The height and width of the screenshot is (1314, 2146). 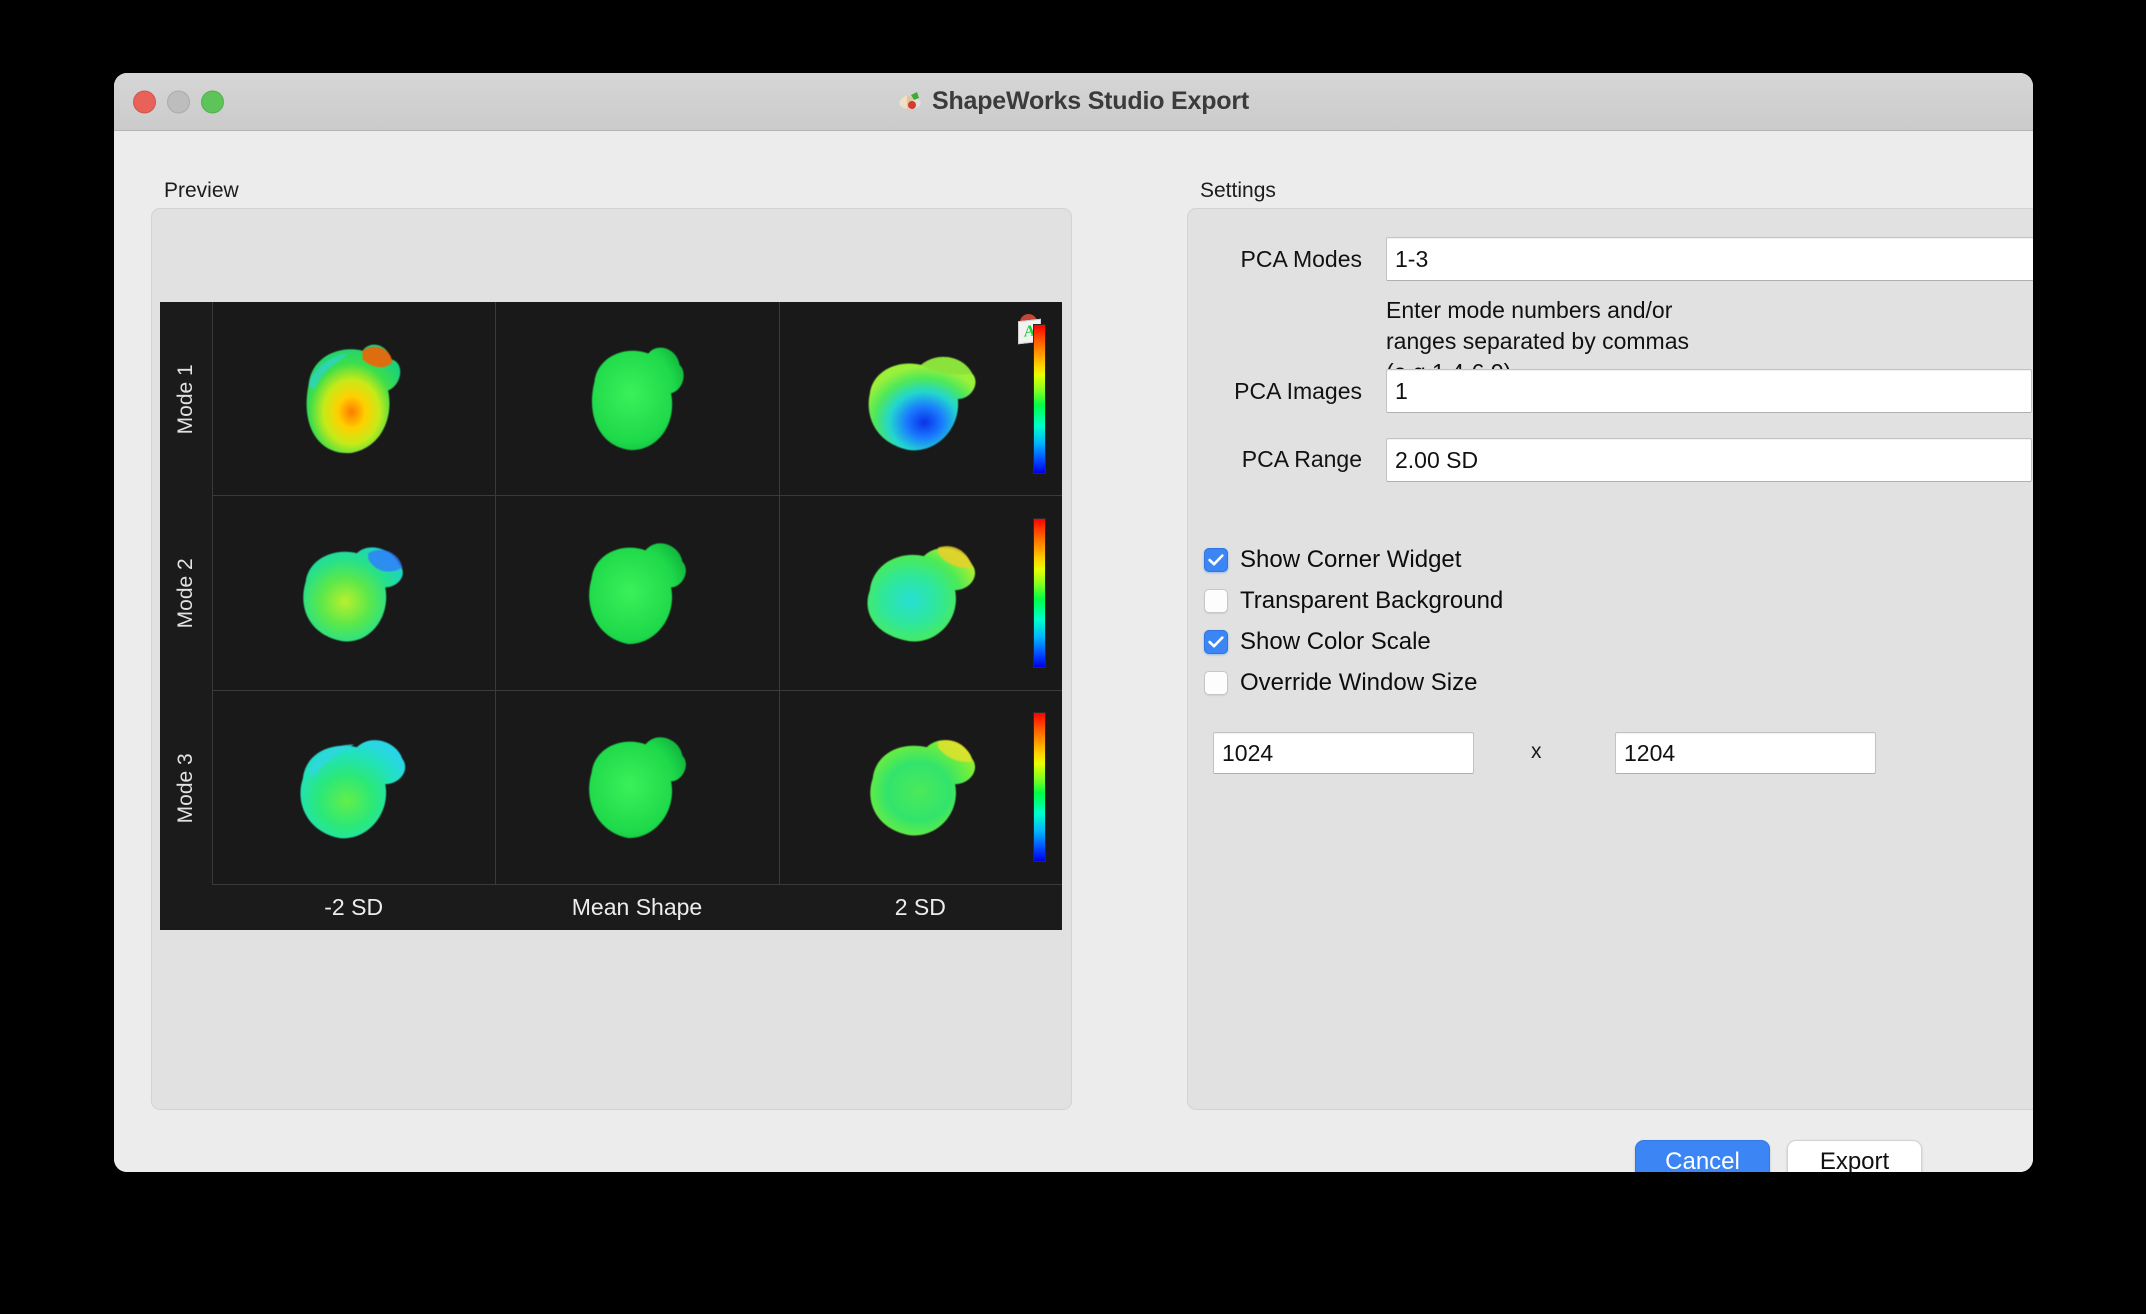 I want to click on window-controls, so click(x=178, y=101).